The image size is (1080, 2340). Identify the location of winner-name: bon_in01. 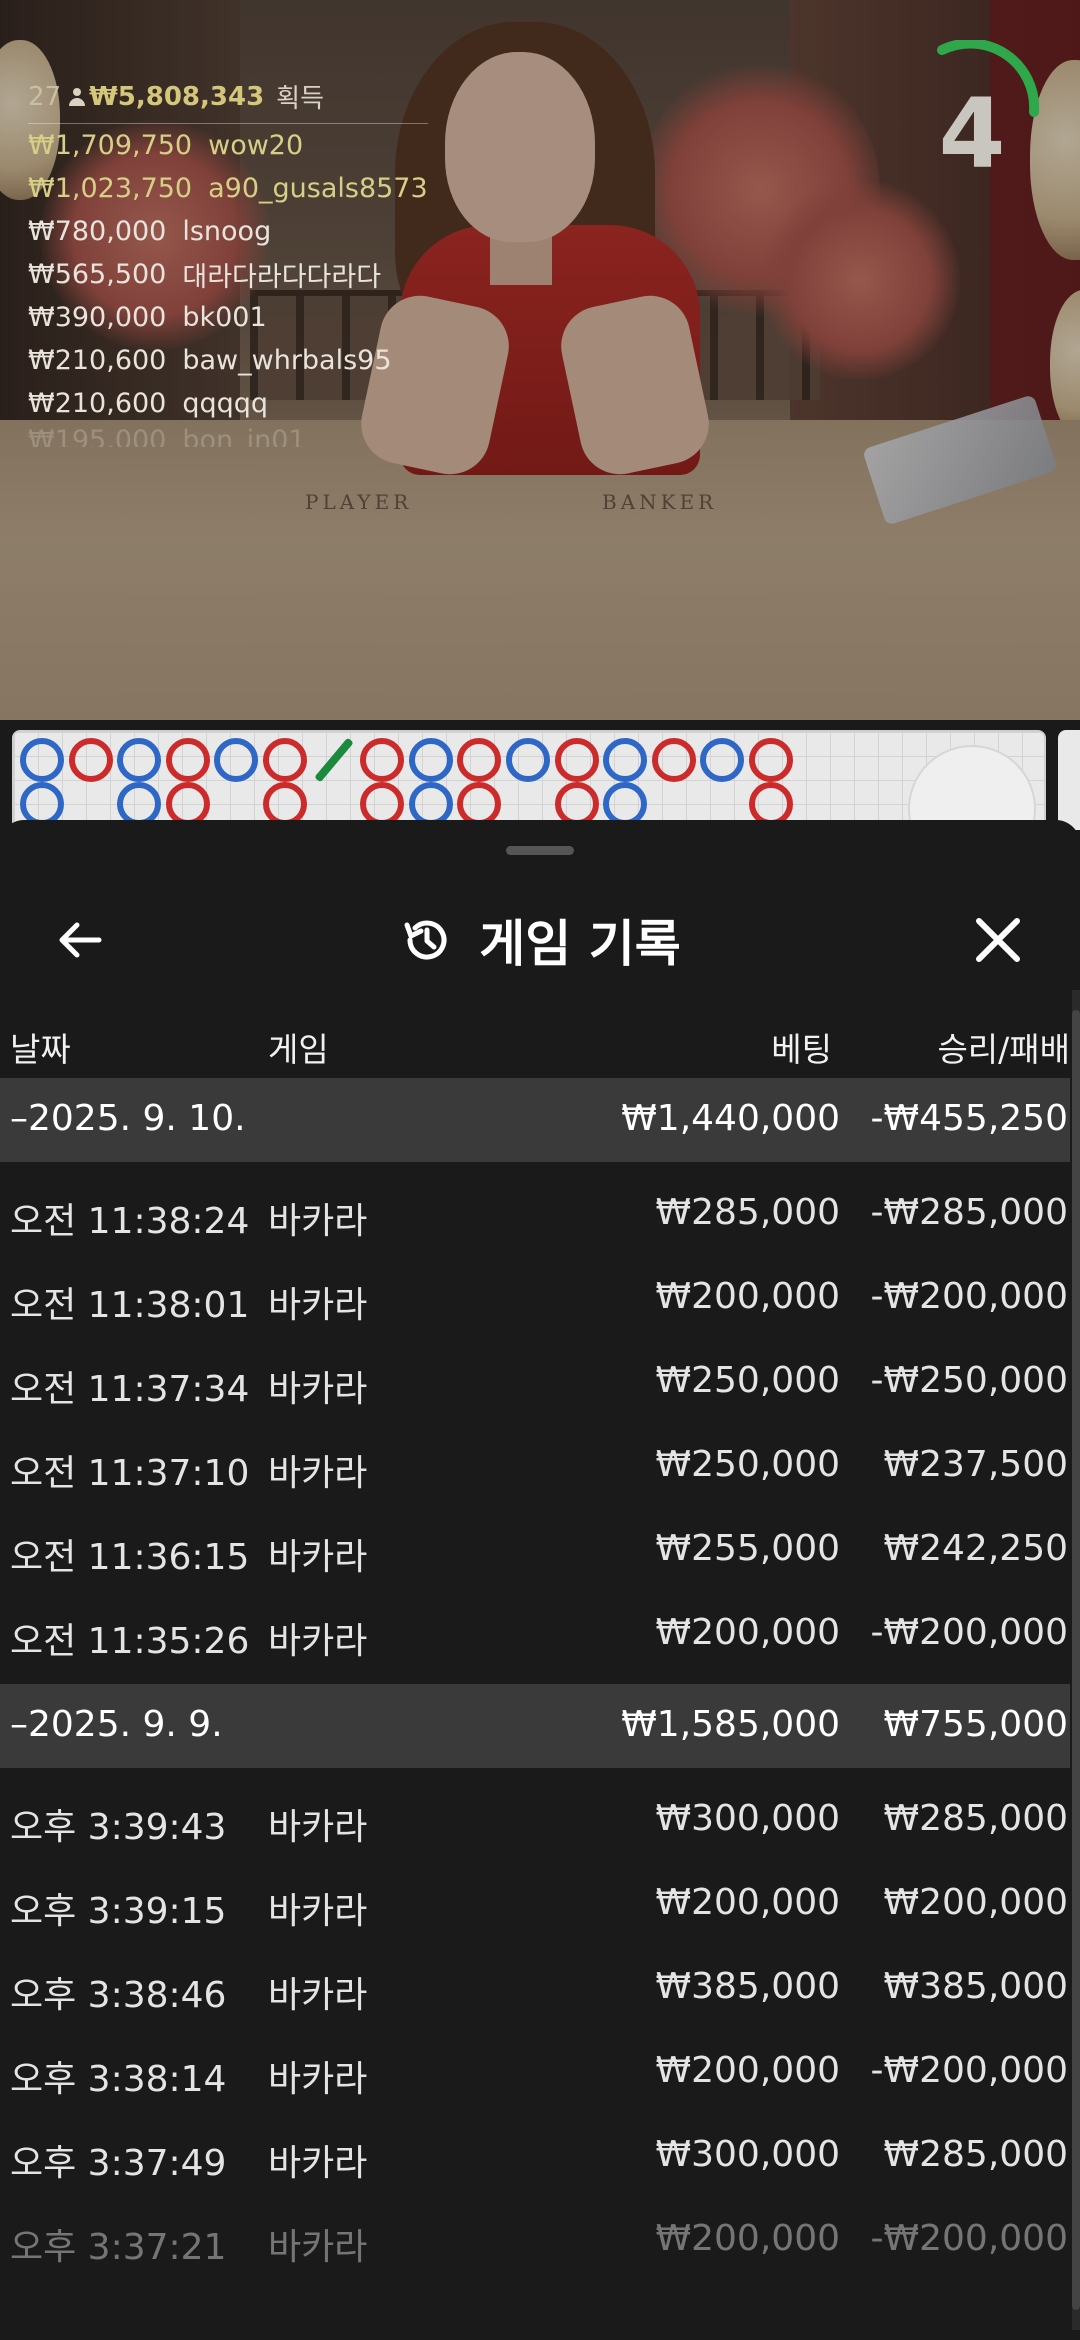
(244, 436).